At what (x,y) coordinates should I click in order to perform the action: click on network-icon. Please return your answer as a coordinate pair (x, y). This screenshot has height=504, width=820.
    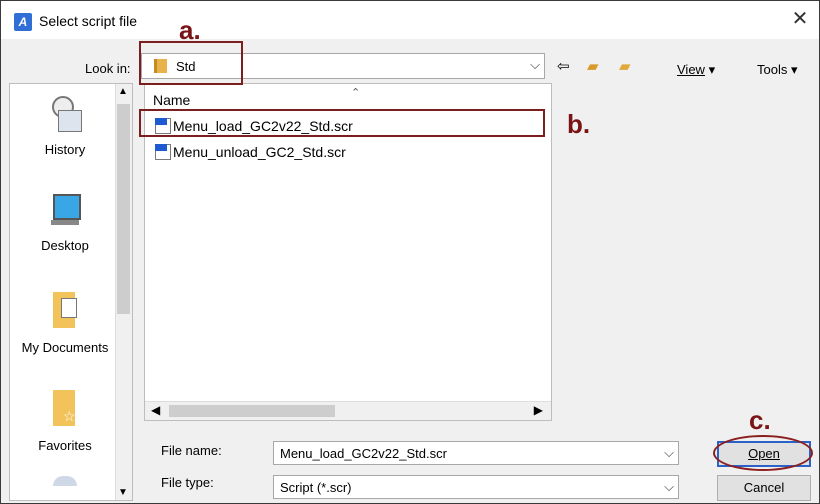
    Looking at the image, I should click on (65, 481).